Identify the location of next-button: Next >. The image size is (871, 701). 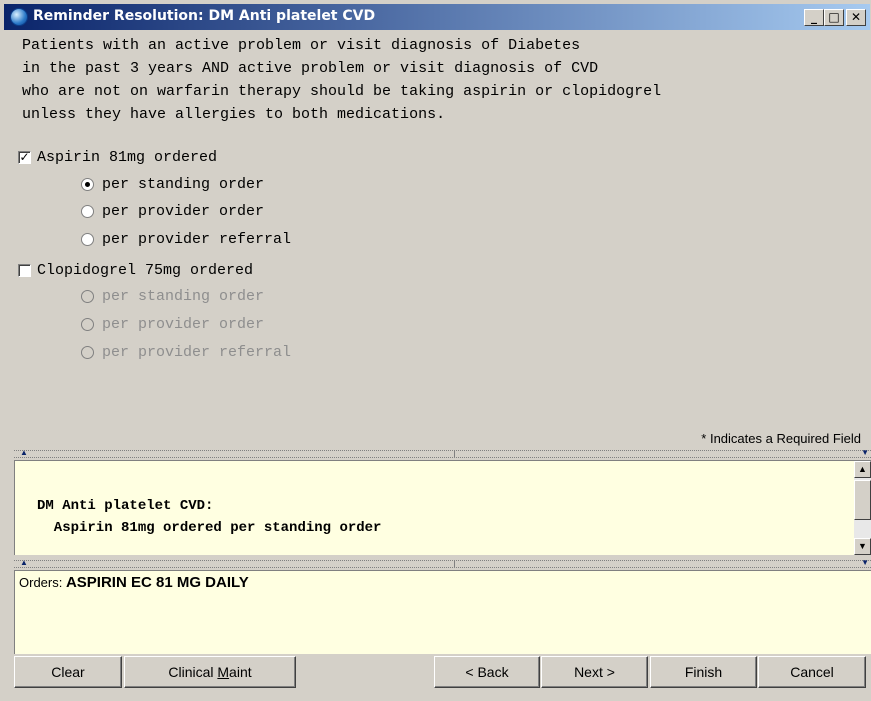
(594, 672).